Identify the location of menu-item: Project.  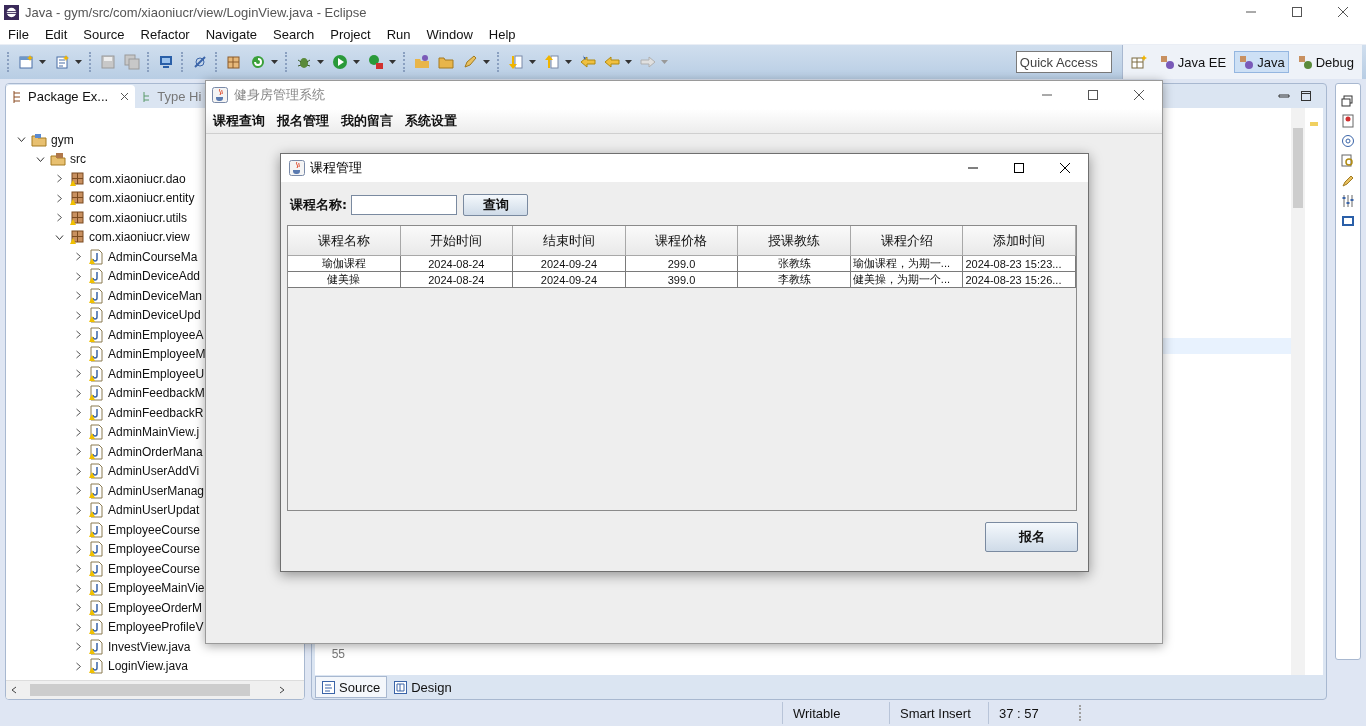
(350, 34).